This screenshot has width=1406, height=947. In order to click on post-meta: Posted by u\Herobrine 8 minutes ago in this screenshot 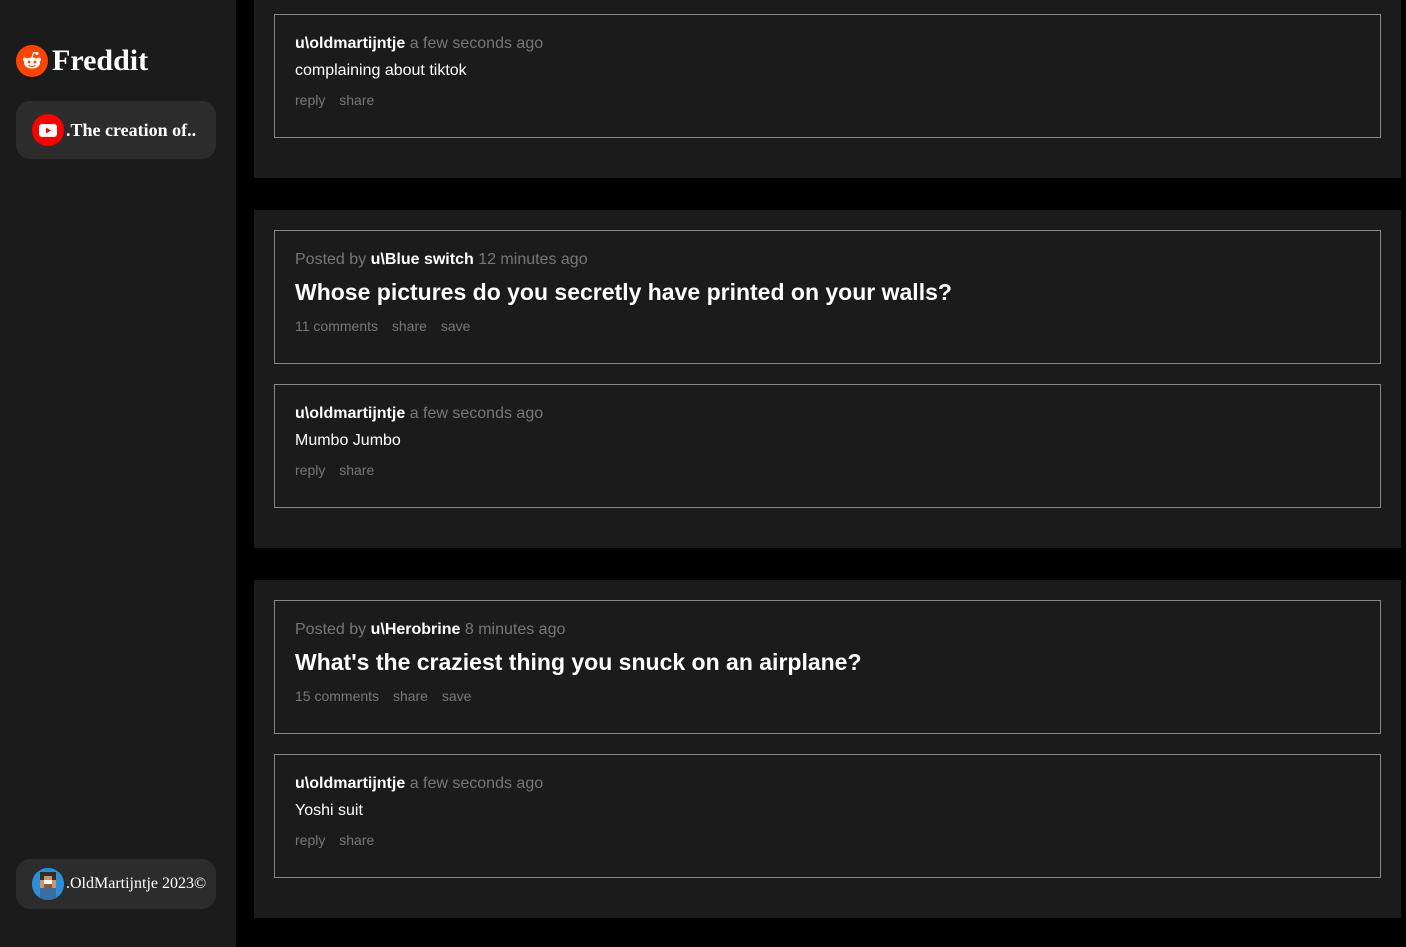, I will do `click(430, 630)`.